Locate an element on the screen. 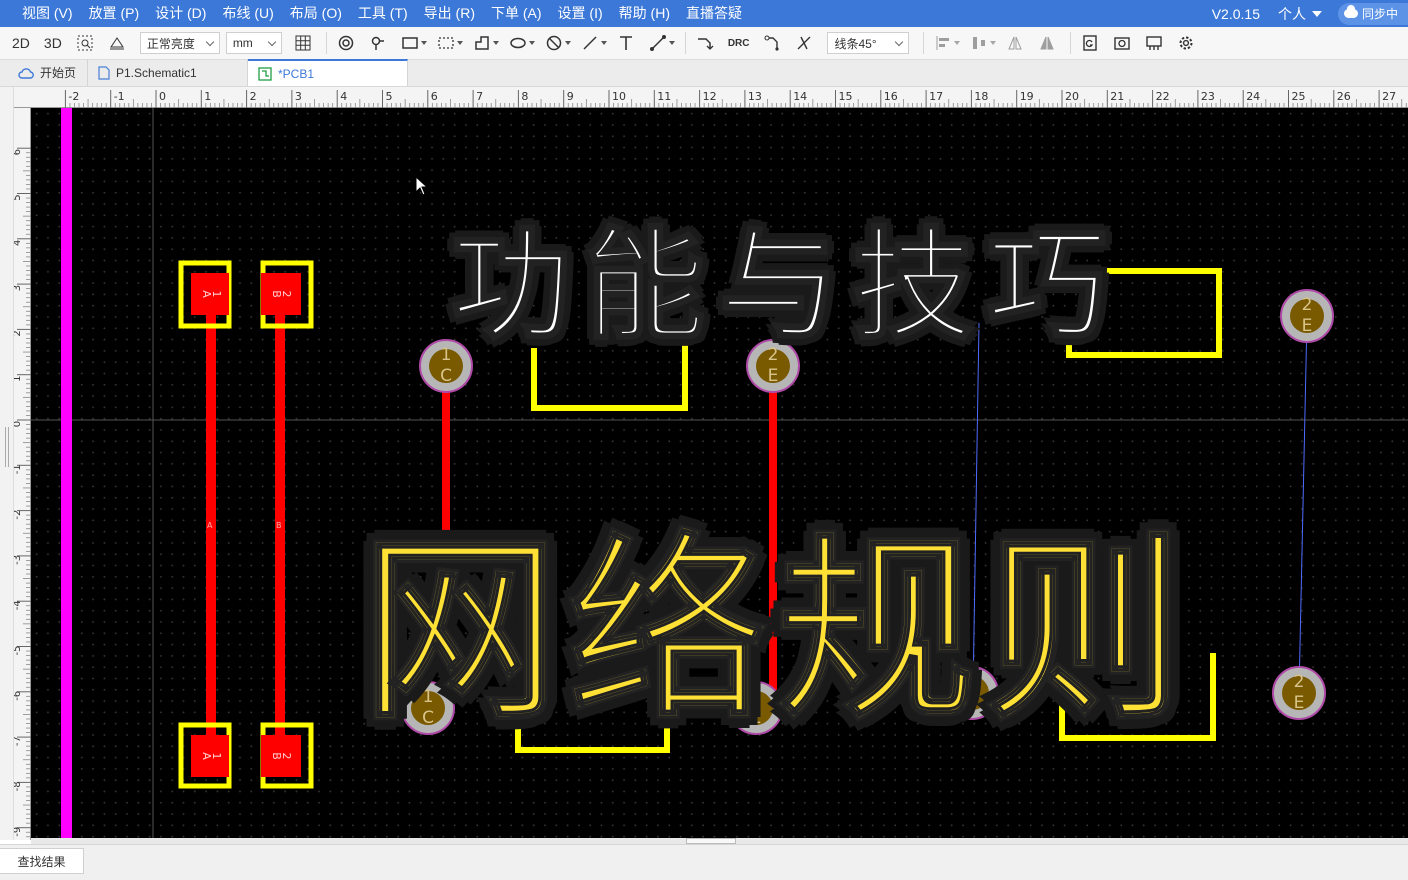 This screenshot has width=1408, height=880. view-2d-button: 2D is located at coordinates (21, 43).